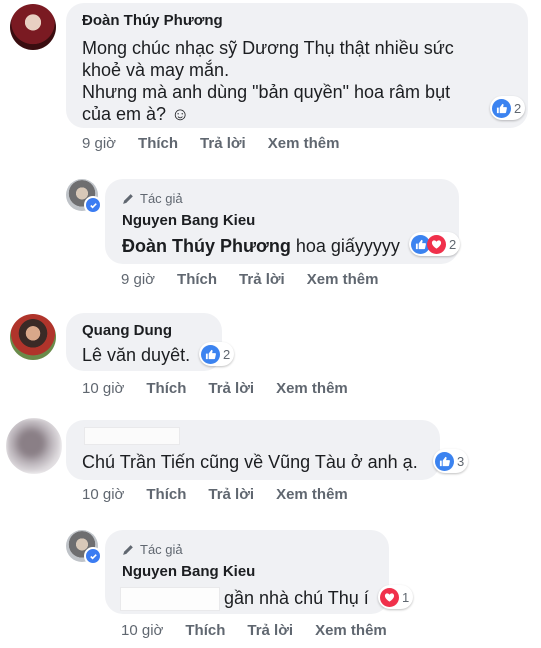  What do you see at coordinates (152, 20) in the screenshot?
I see `comment-author: Đoàn Thúy Phương` at bounding box center [152, 20].